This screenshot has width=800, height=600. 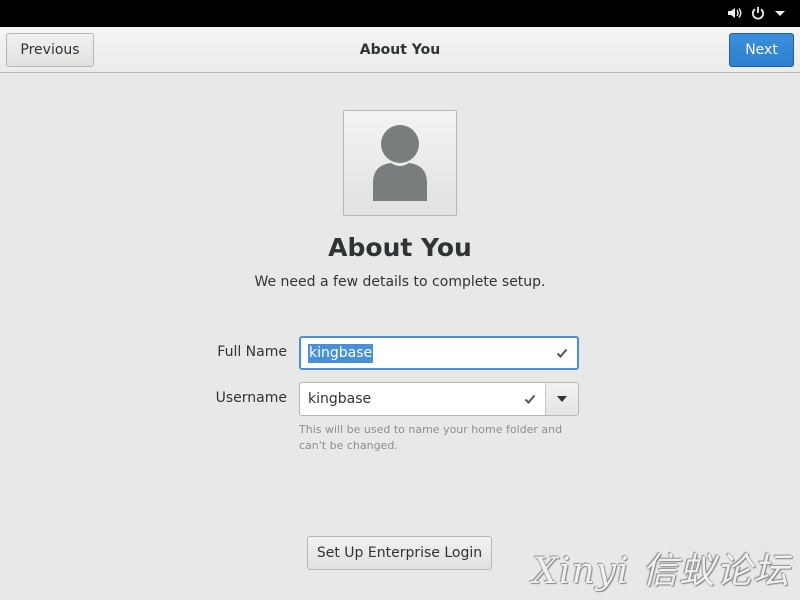 I want to click on username-value: kingbase, so click(x=339, y=399).